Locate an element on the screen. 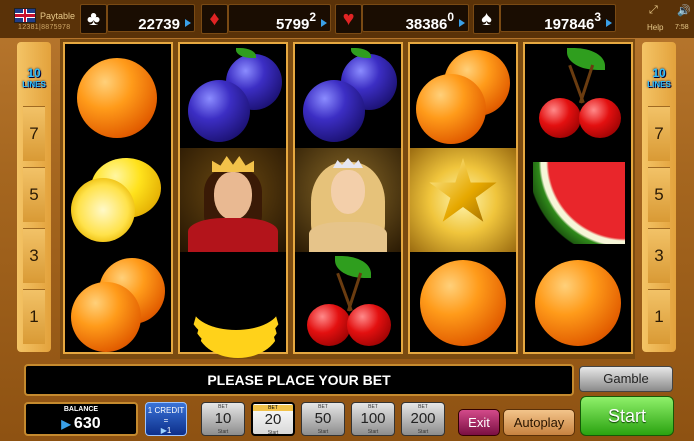 Image resolution: width=694 pixels, height=441 pixels. right-lines-panel: 10 LINES 7 5 3 1 is located at coordinates (659, 197).